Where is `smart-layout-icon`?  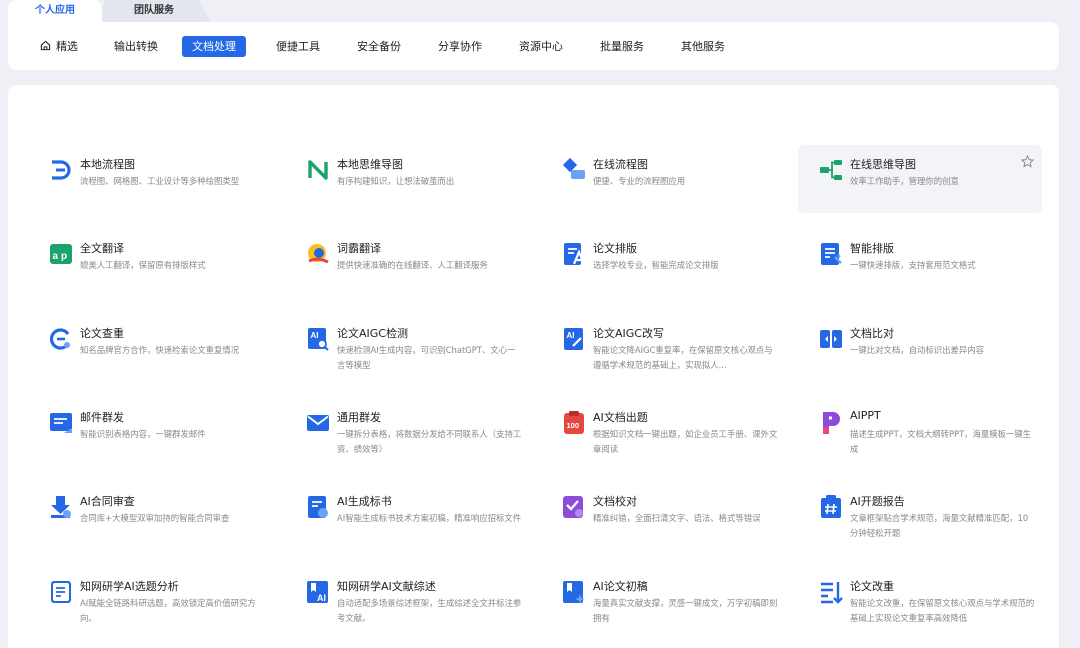
smart-layout-icon is located at coordinates (831, 254).